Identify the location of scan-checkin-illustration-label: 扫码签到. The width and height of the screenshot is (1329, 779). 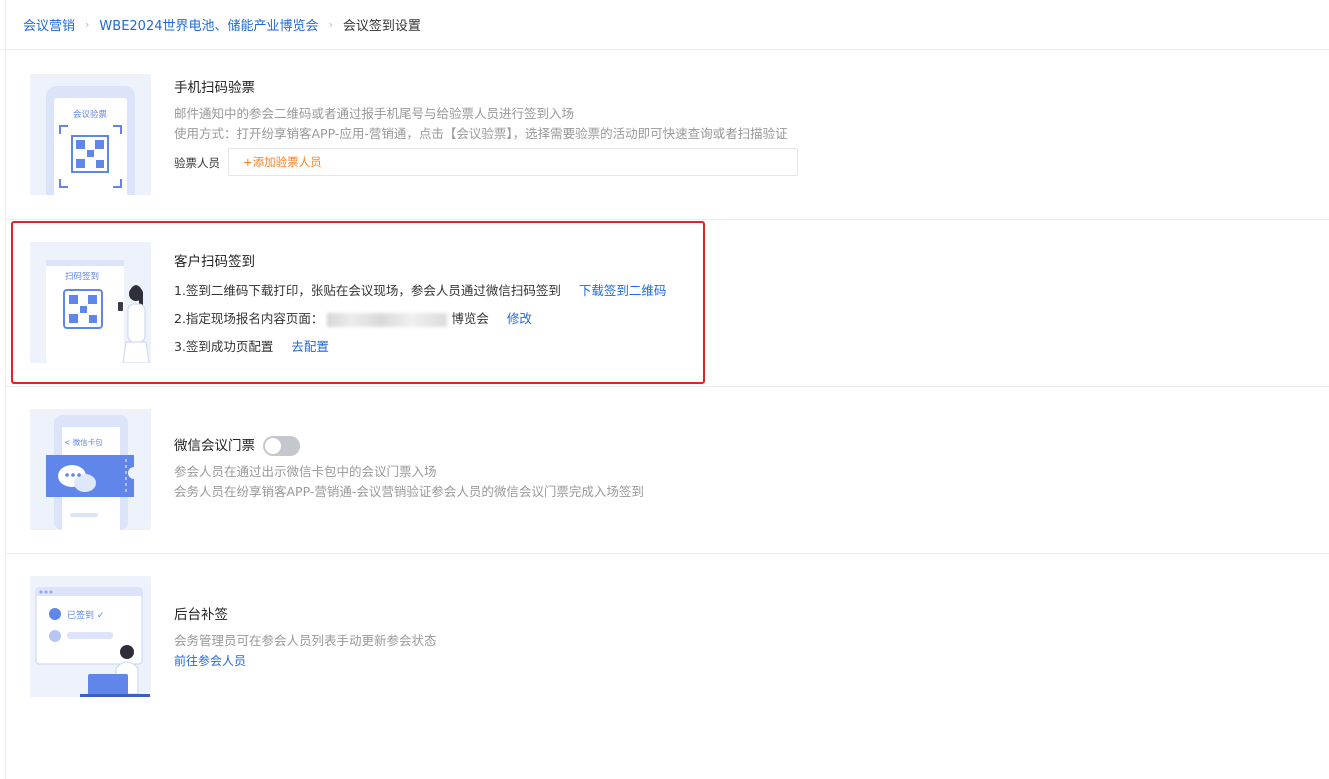
(82, 276).